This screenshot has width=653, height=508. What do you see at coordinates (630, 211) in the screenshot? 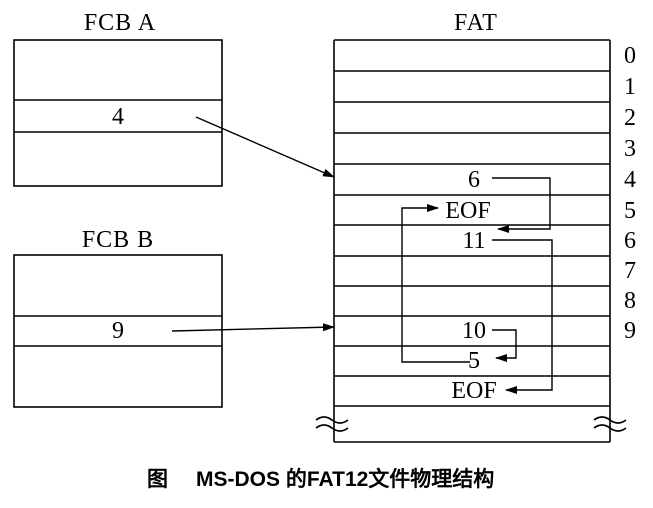
I see `fat-index: 5` at bounding box center [630, 211].